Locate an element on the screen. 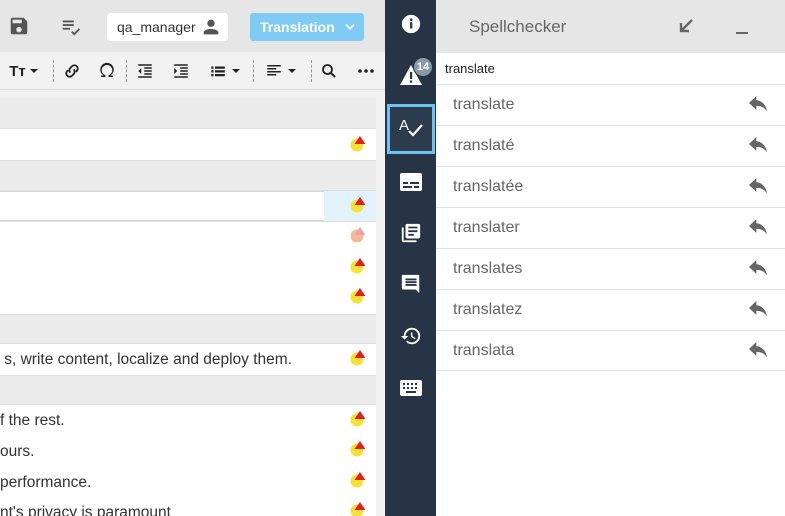 The image size is (785, 516). nav-comments is located at coordinates (410, 286).